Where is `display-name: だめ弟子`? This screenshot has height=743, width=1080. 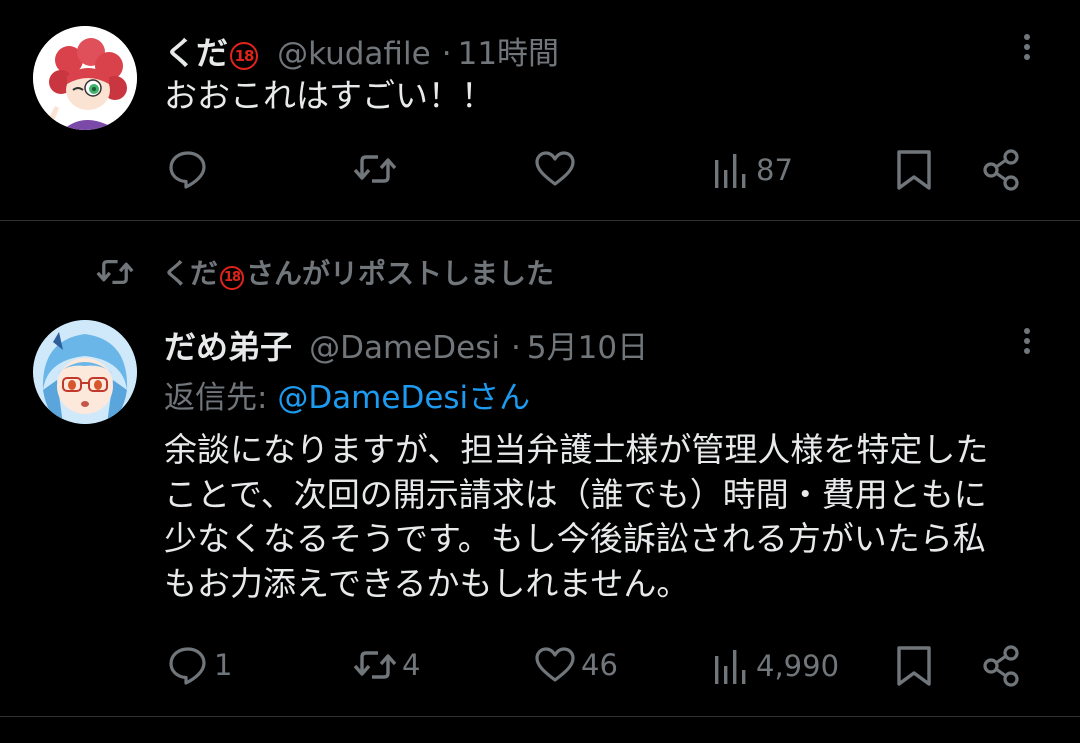
display-name: だめ弟子 is located at coordinates (228, 347).